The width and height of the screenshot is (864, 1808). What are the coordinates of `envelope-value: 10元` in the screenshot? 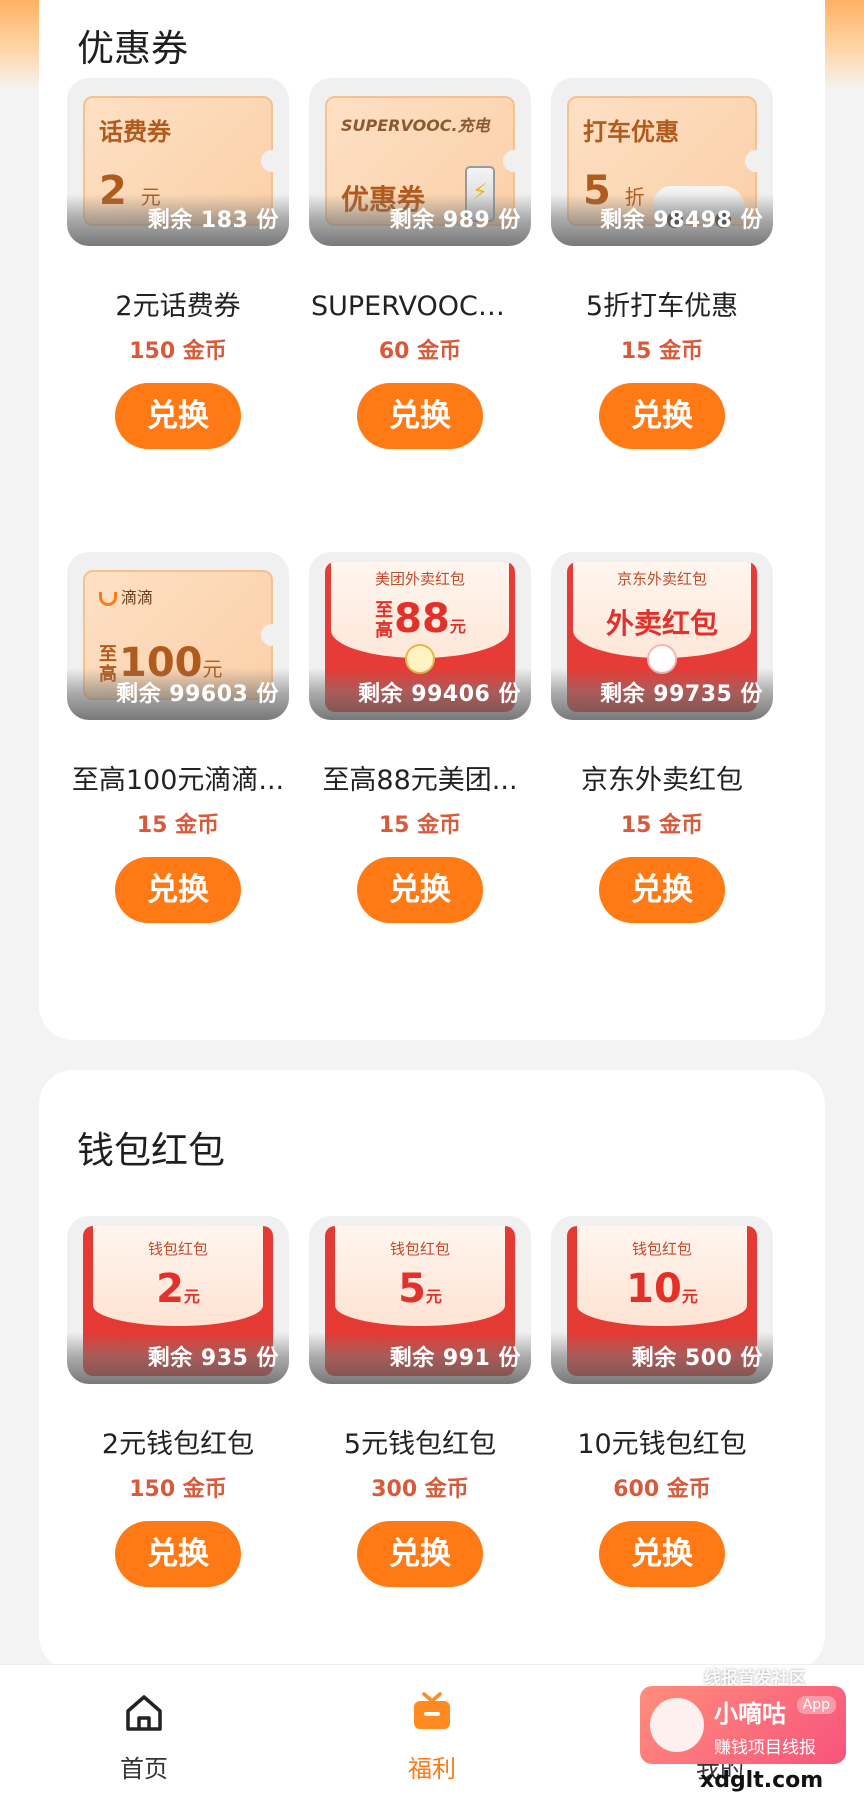 It's located at (662, 1289).